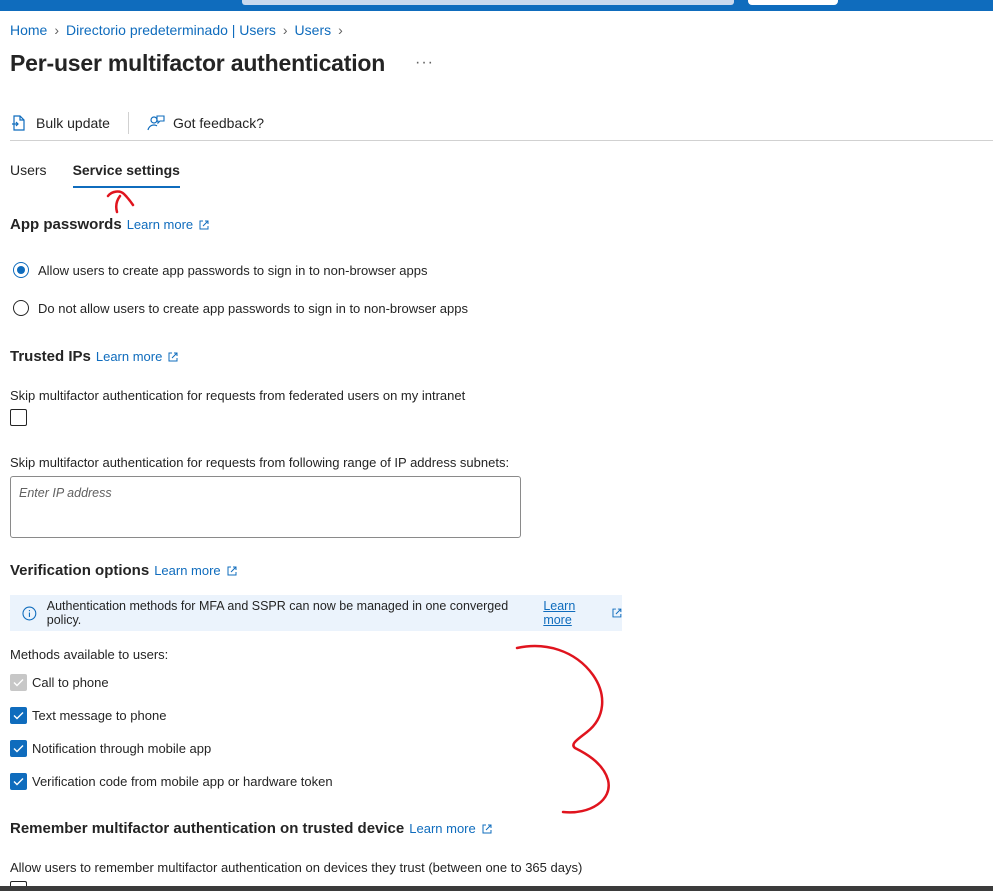 The width and height of the screenshot is (993, 891). I want to click on ip-address-placeholder: Enter IP address, so click(65, 493).